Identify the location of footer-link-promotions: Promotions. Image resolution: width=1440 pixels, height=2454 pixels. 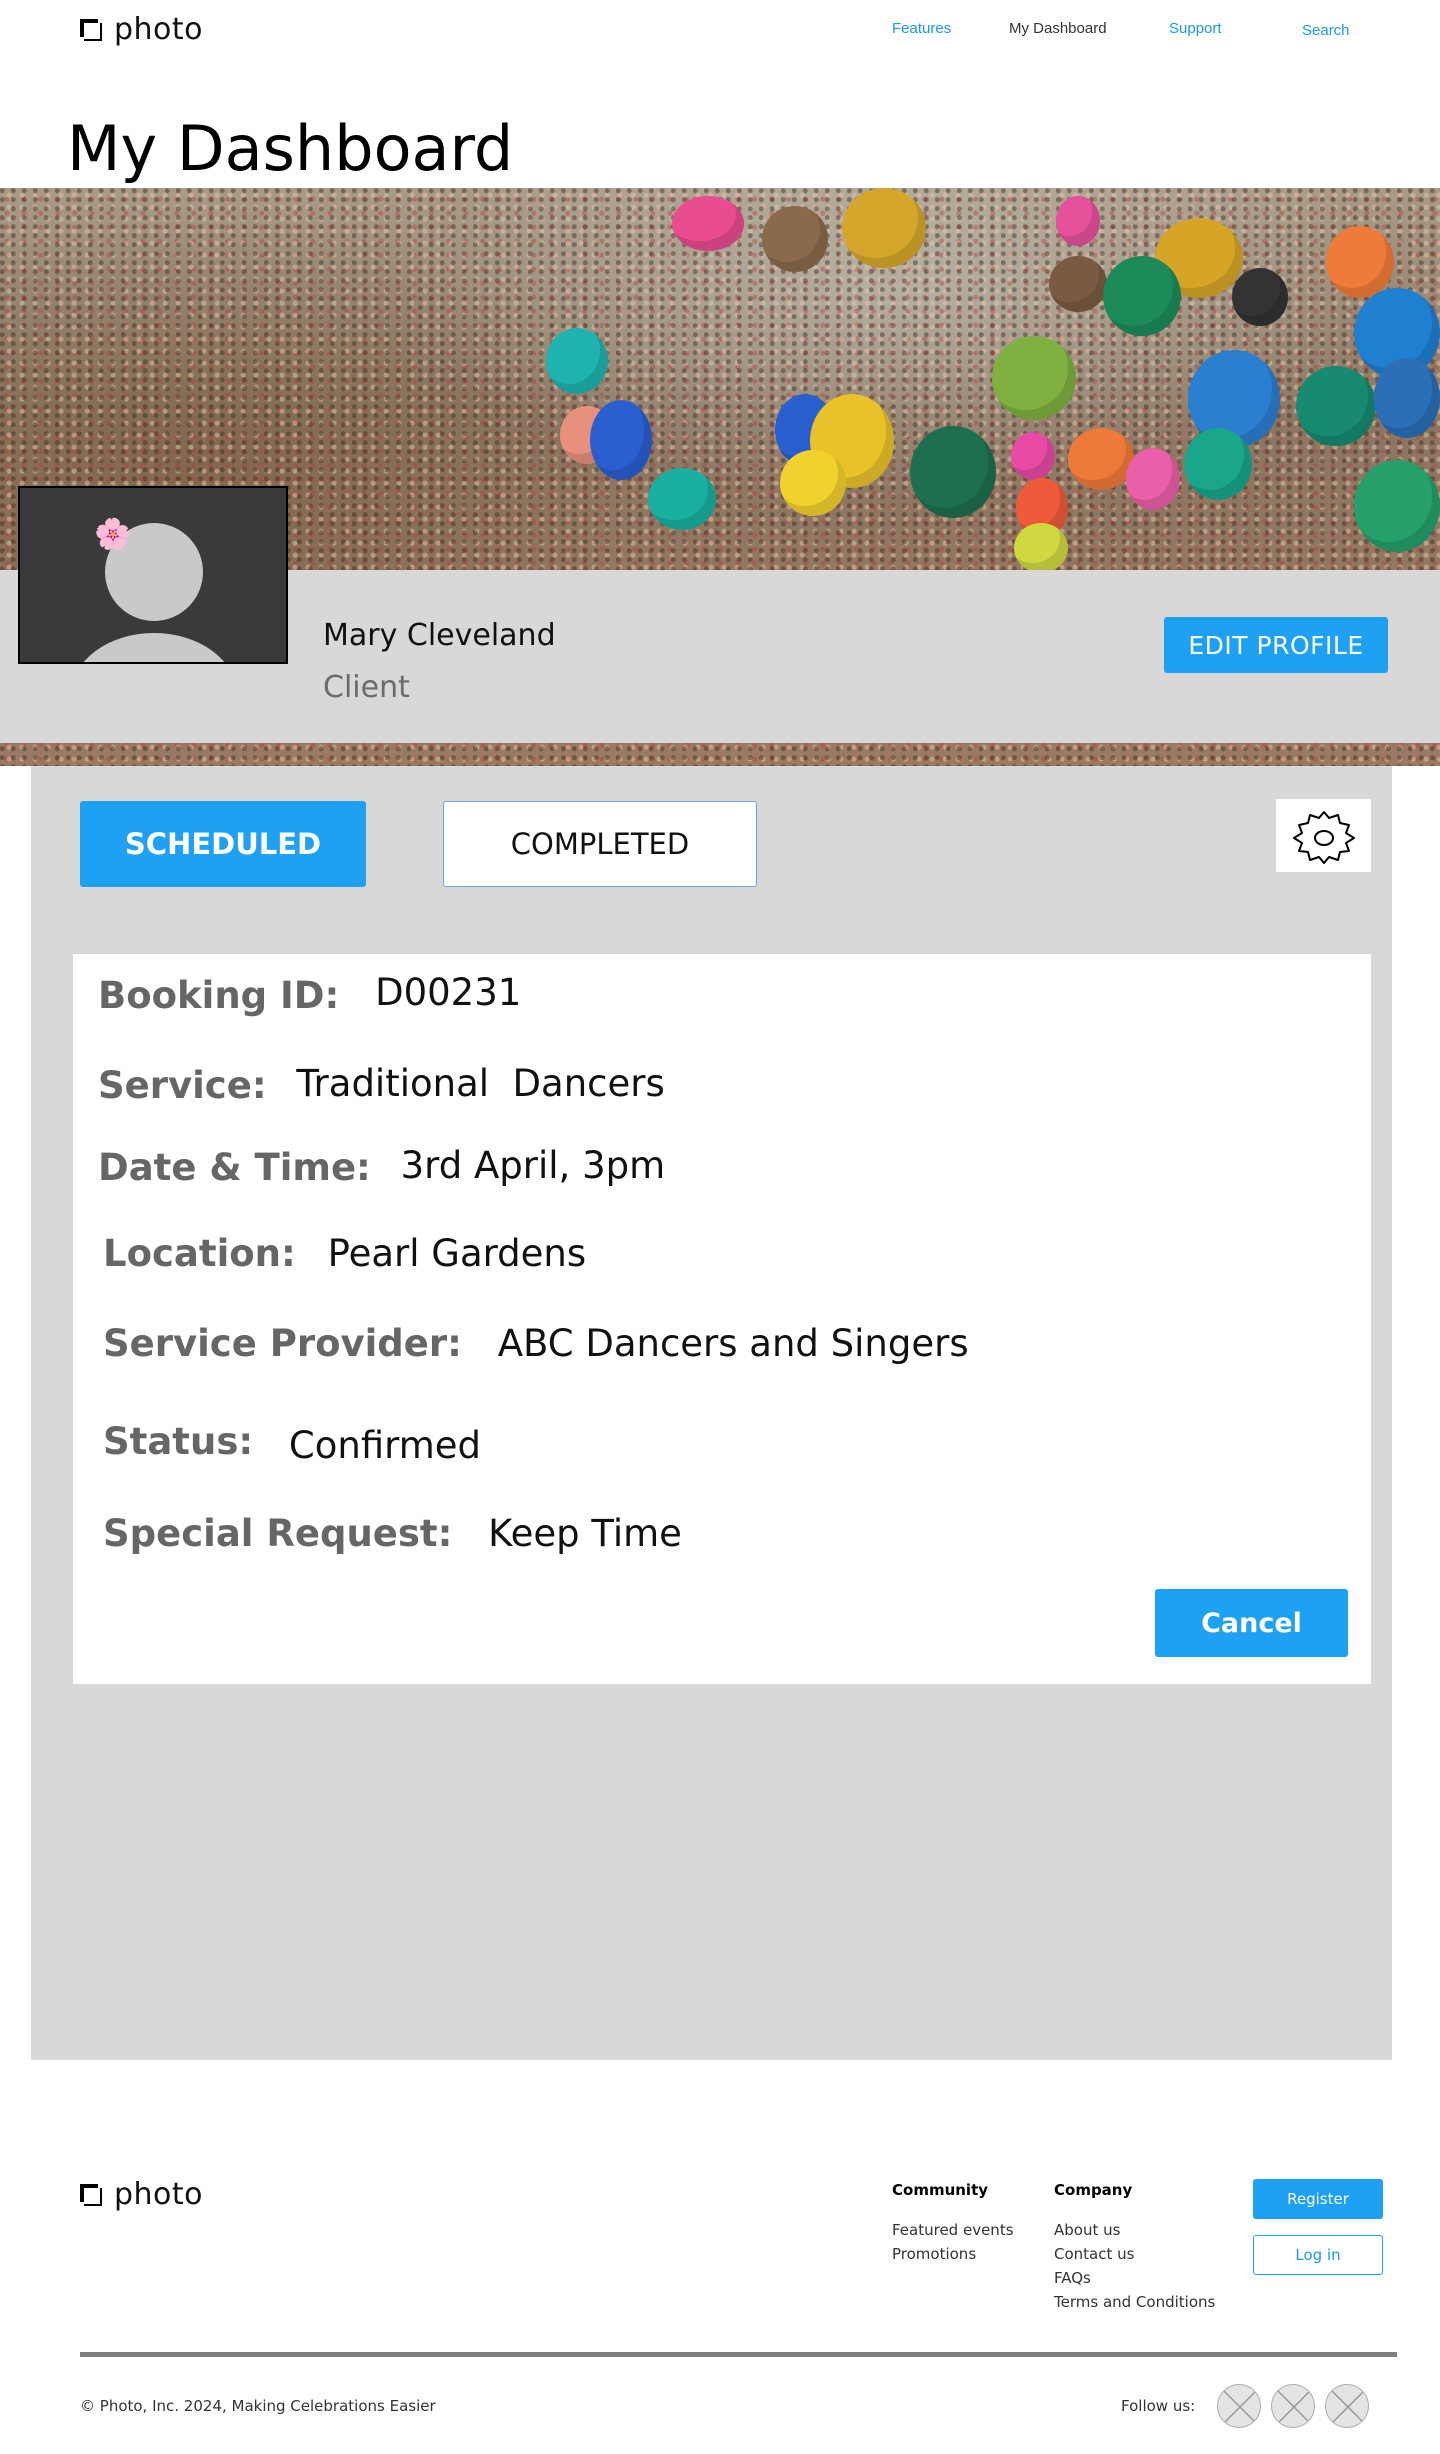
(934, 2254).